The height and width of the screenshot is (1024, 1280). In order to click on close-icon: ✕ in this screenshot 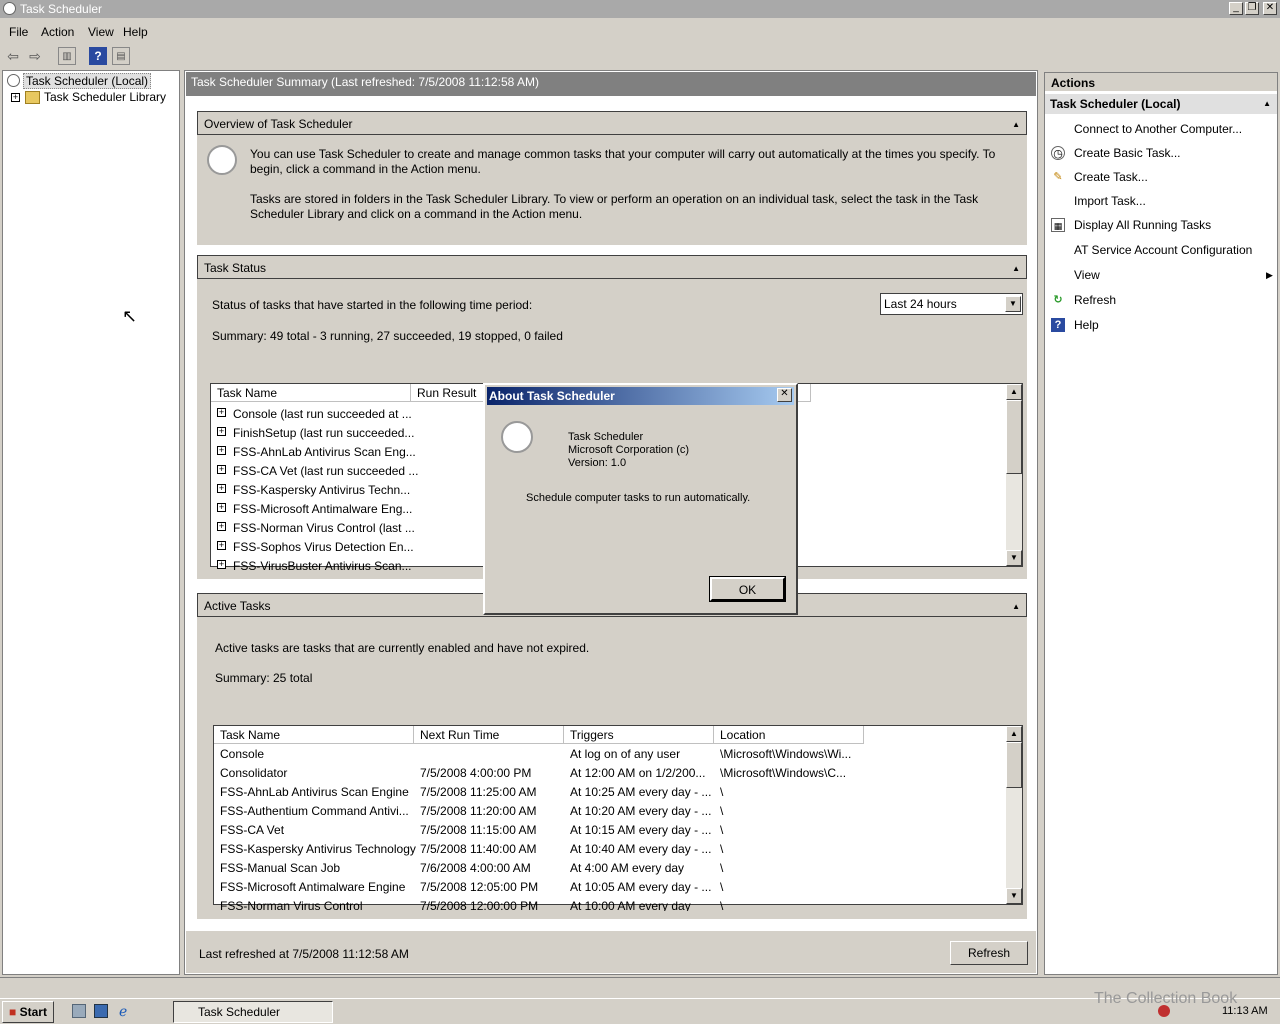, I will do `click(784, 395)`.